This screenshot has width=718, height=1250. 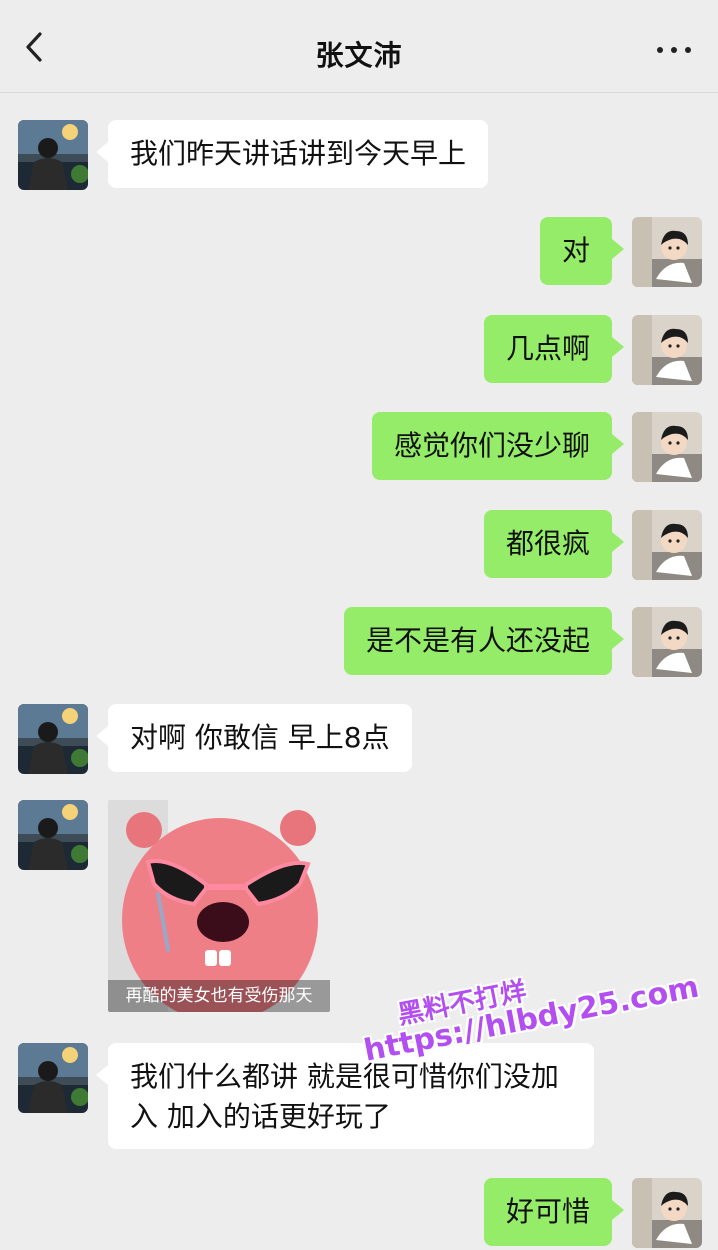 I want to click on more-dots-icon, so click(x=674, y=50).